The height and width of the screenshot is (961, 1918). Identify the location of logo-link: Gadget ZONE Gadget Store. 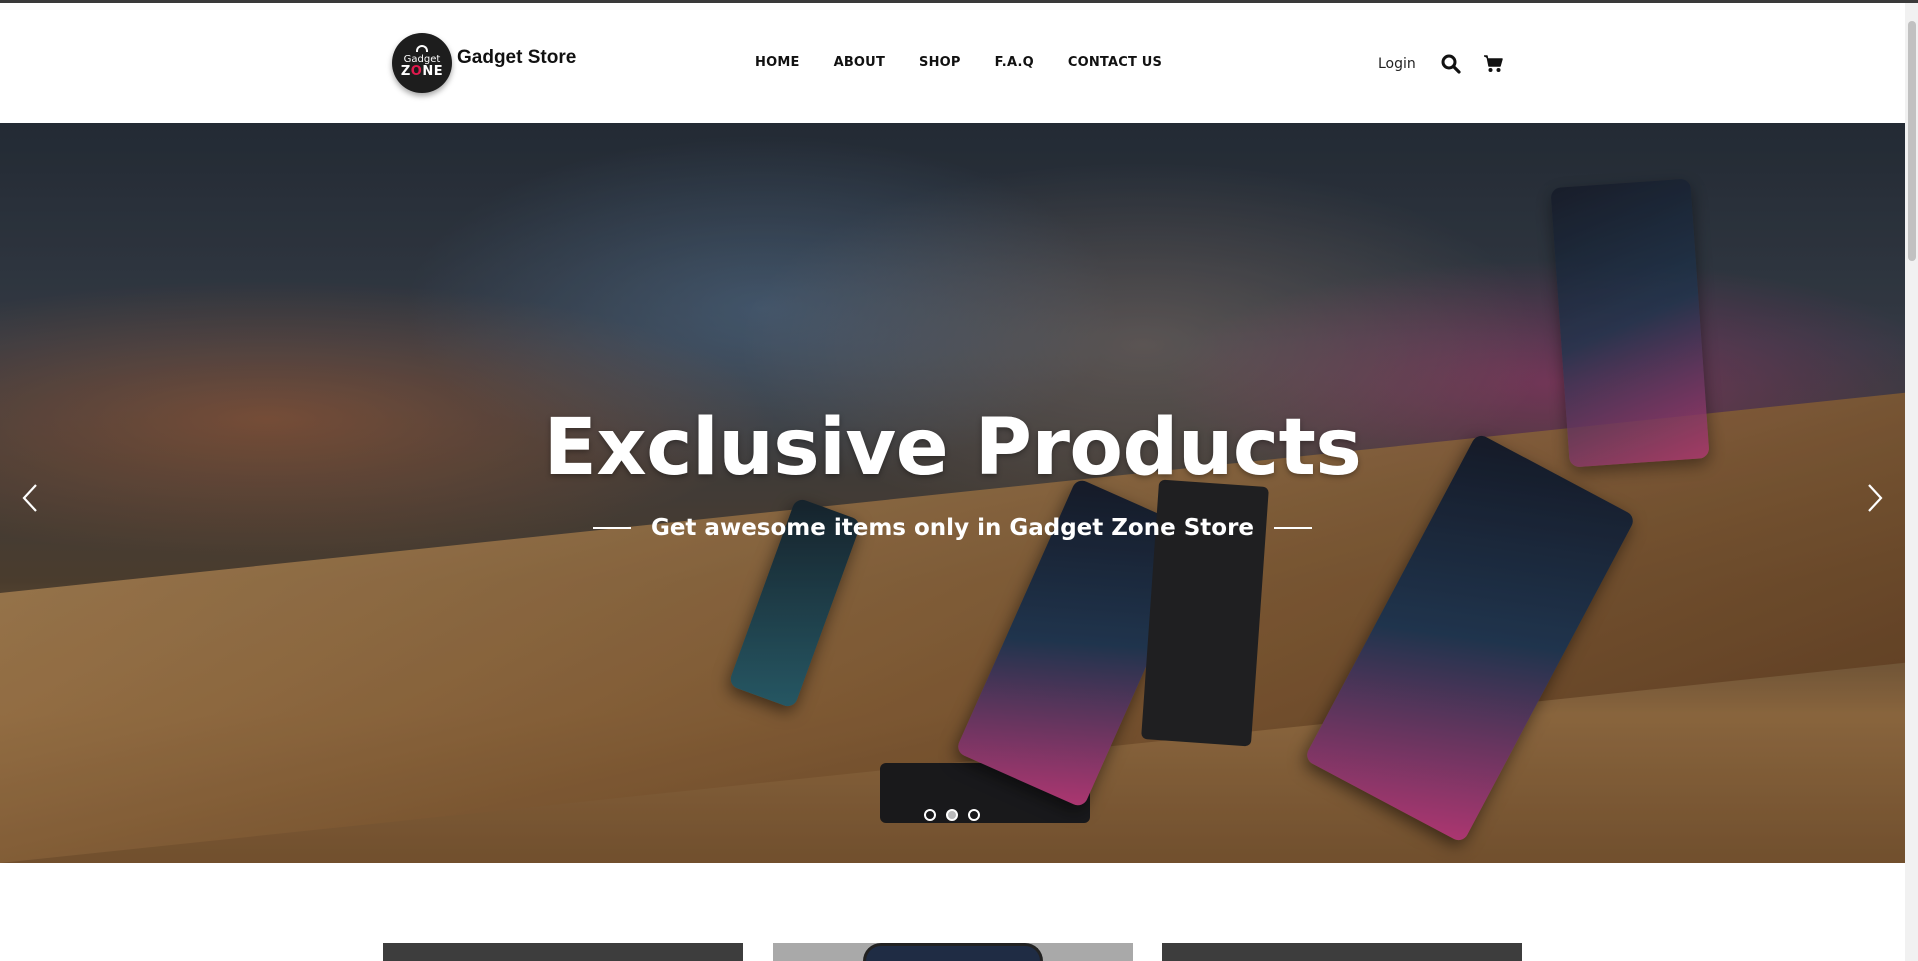
(484, 63).